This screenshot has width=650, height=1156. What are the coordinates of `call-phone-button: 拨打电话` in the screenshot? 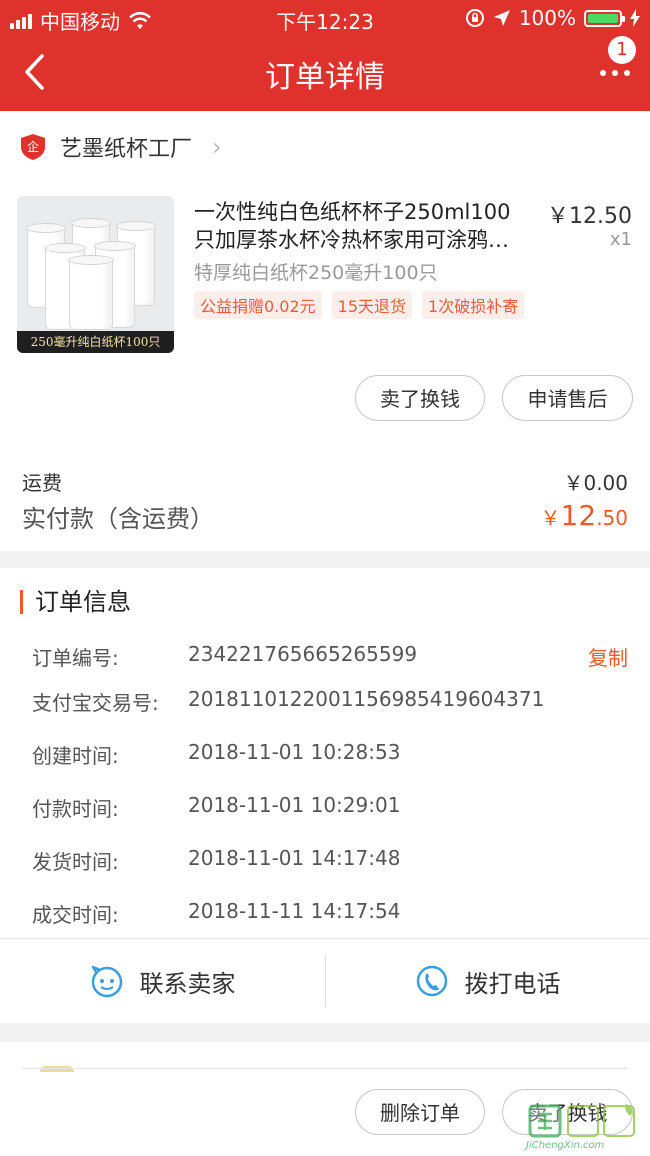 It's located at (487, 981).